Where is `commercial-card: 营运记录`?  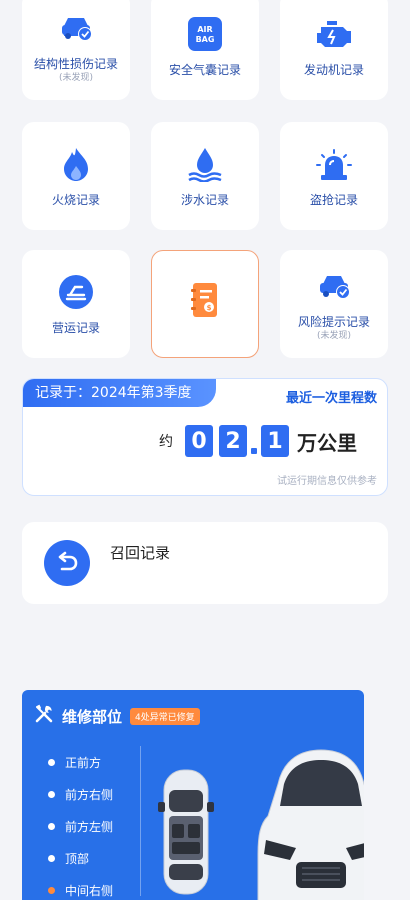
commercial-card: 营运记录 is located at coordinates (76, 304).